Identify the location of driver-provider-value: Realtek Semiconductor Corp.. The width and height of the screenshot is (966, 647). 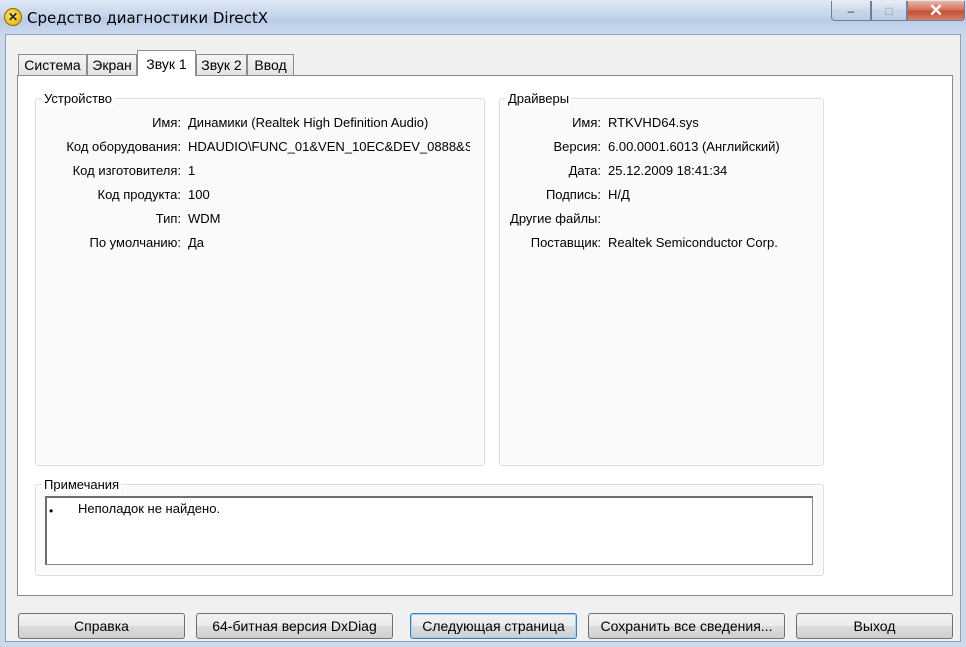
(693, 242).